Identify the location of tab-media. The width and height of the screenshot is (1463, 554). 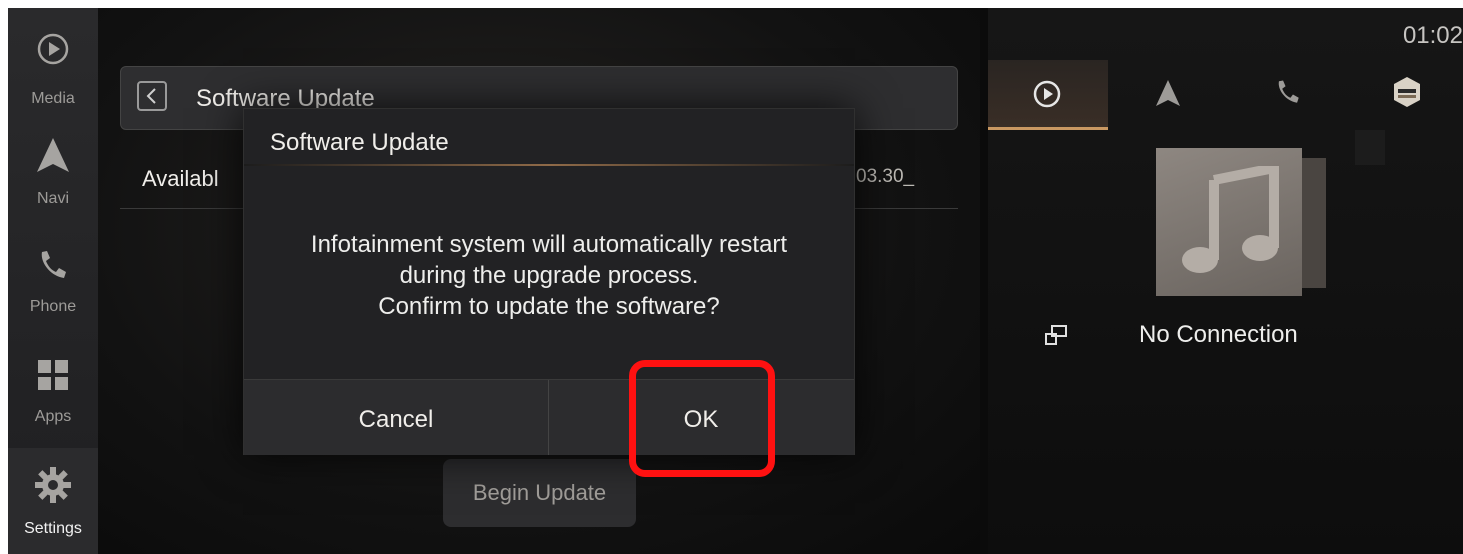
(1048, 95).